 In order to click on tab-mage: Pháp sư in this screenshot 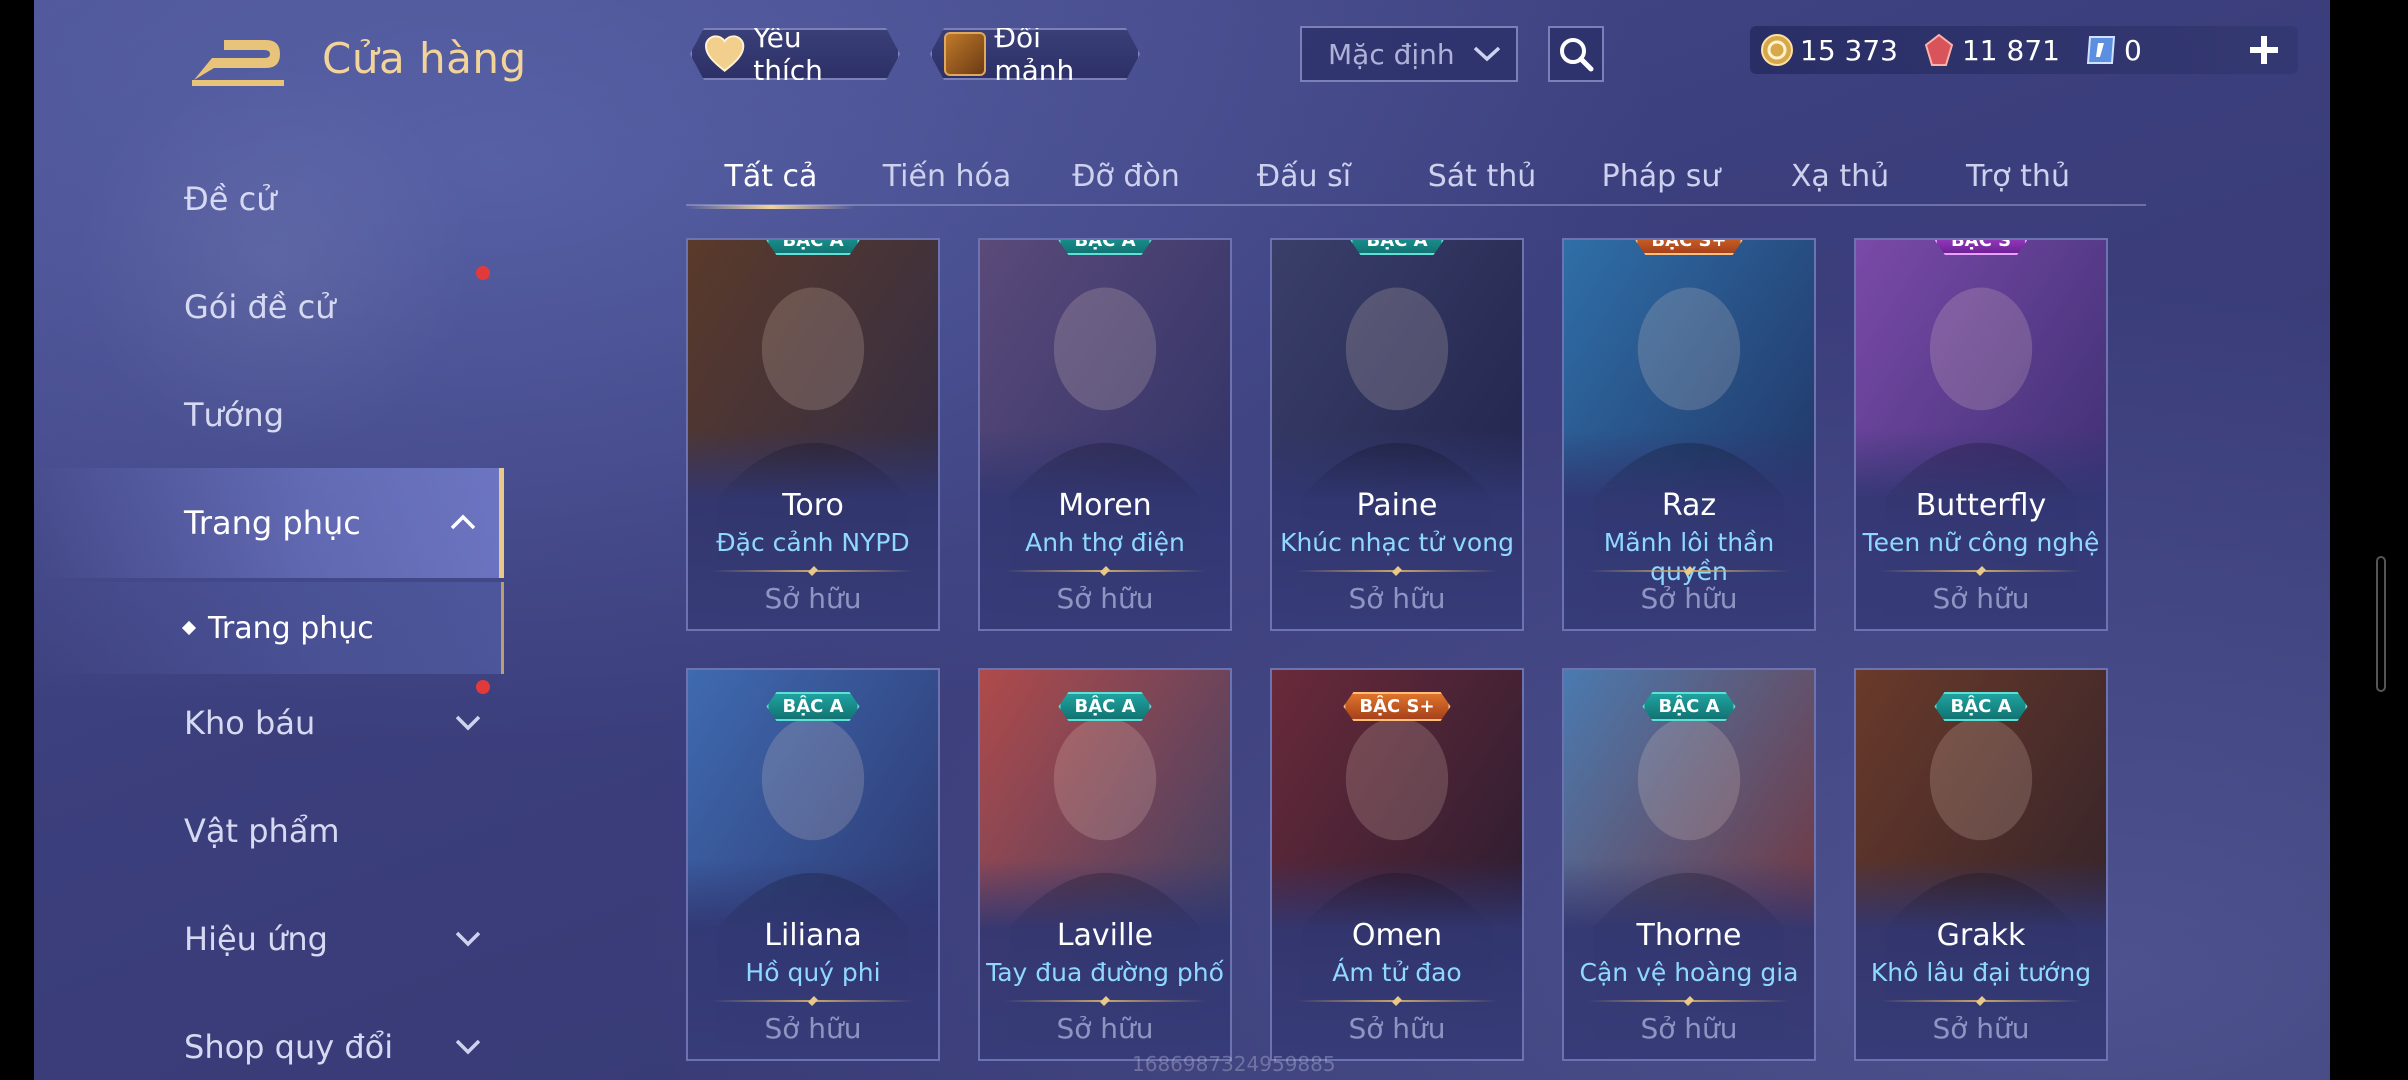, I will do `click(1661, 176)`.